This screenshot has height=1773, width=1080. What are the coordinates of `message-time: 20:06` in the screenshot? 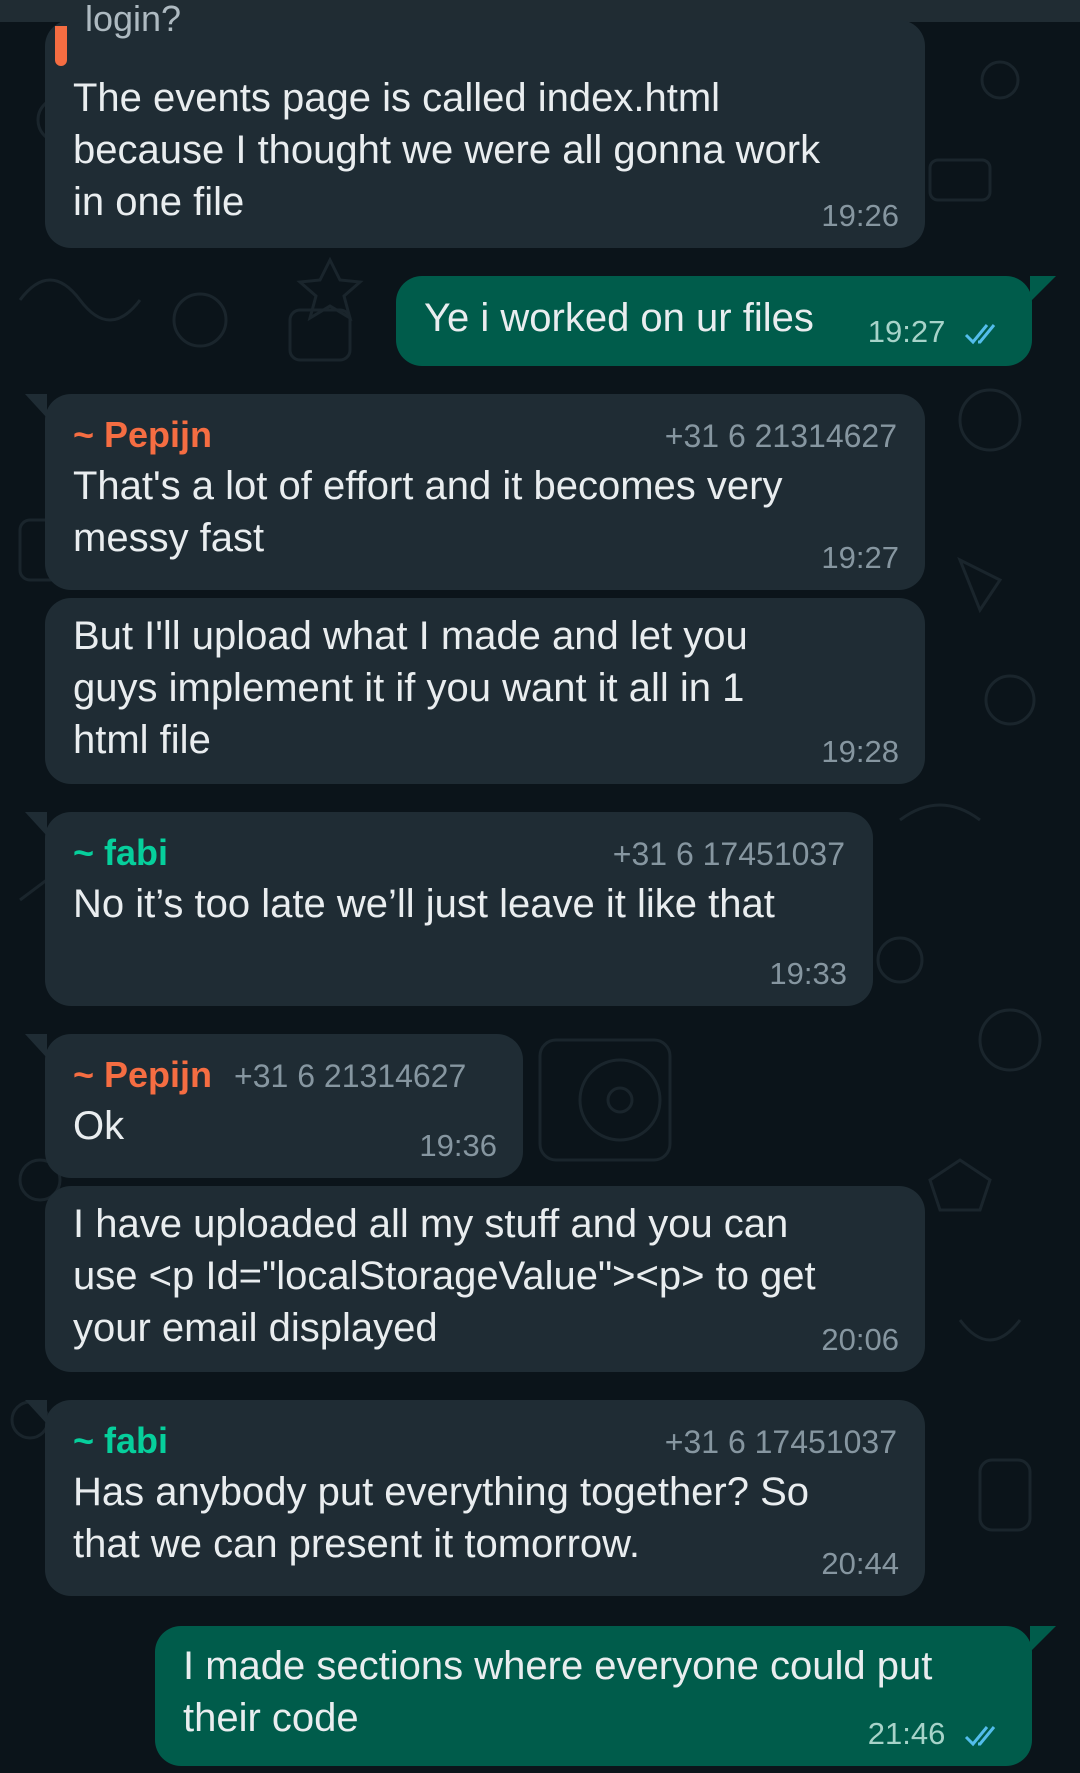 It's located at (860, 1339).